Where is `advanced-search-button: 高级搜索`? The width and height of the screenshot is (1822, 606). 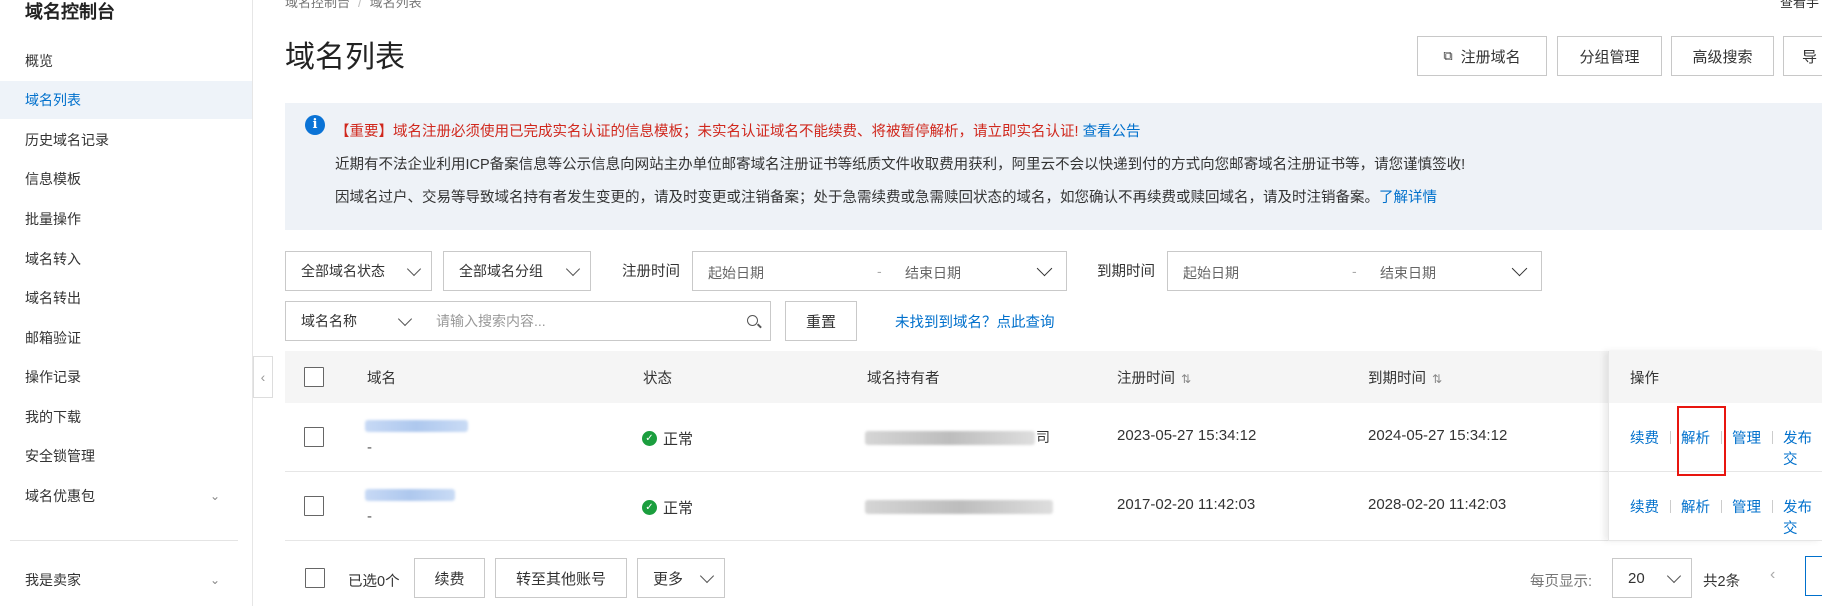 advanced-search-button: 高级搜索 is located at coordinates (1722, 56).